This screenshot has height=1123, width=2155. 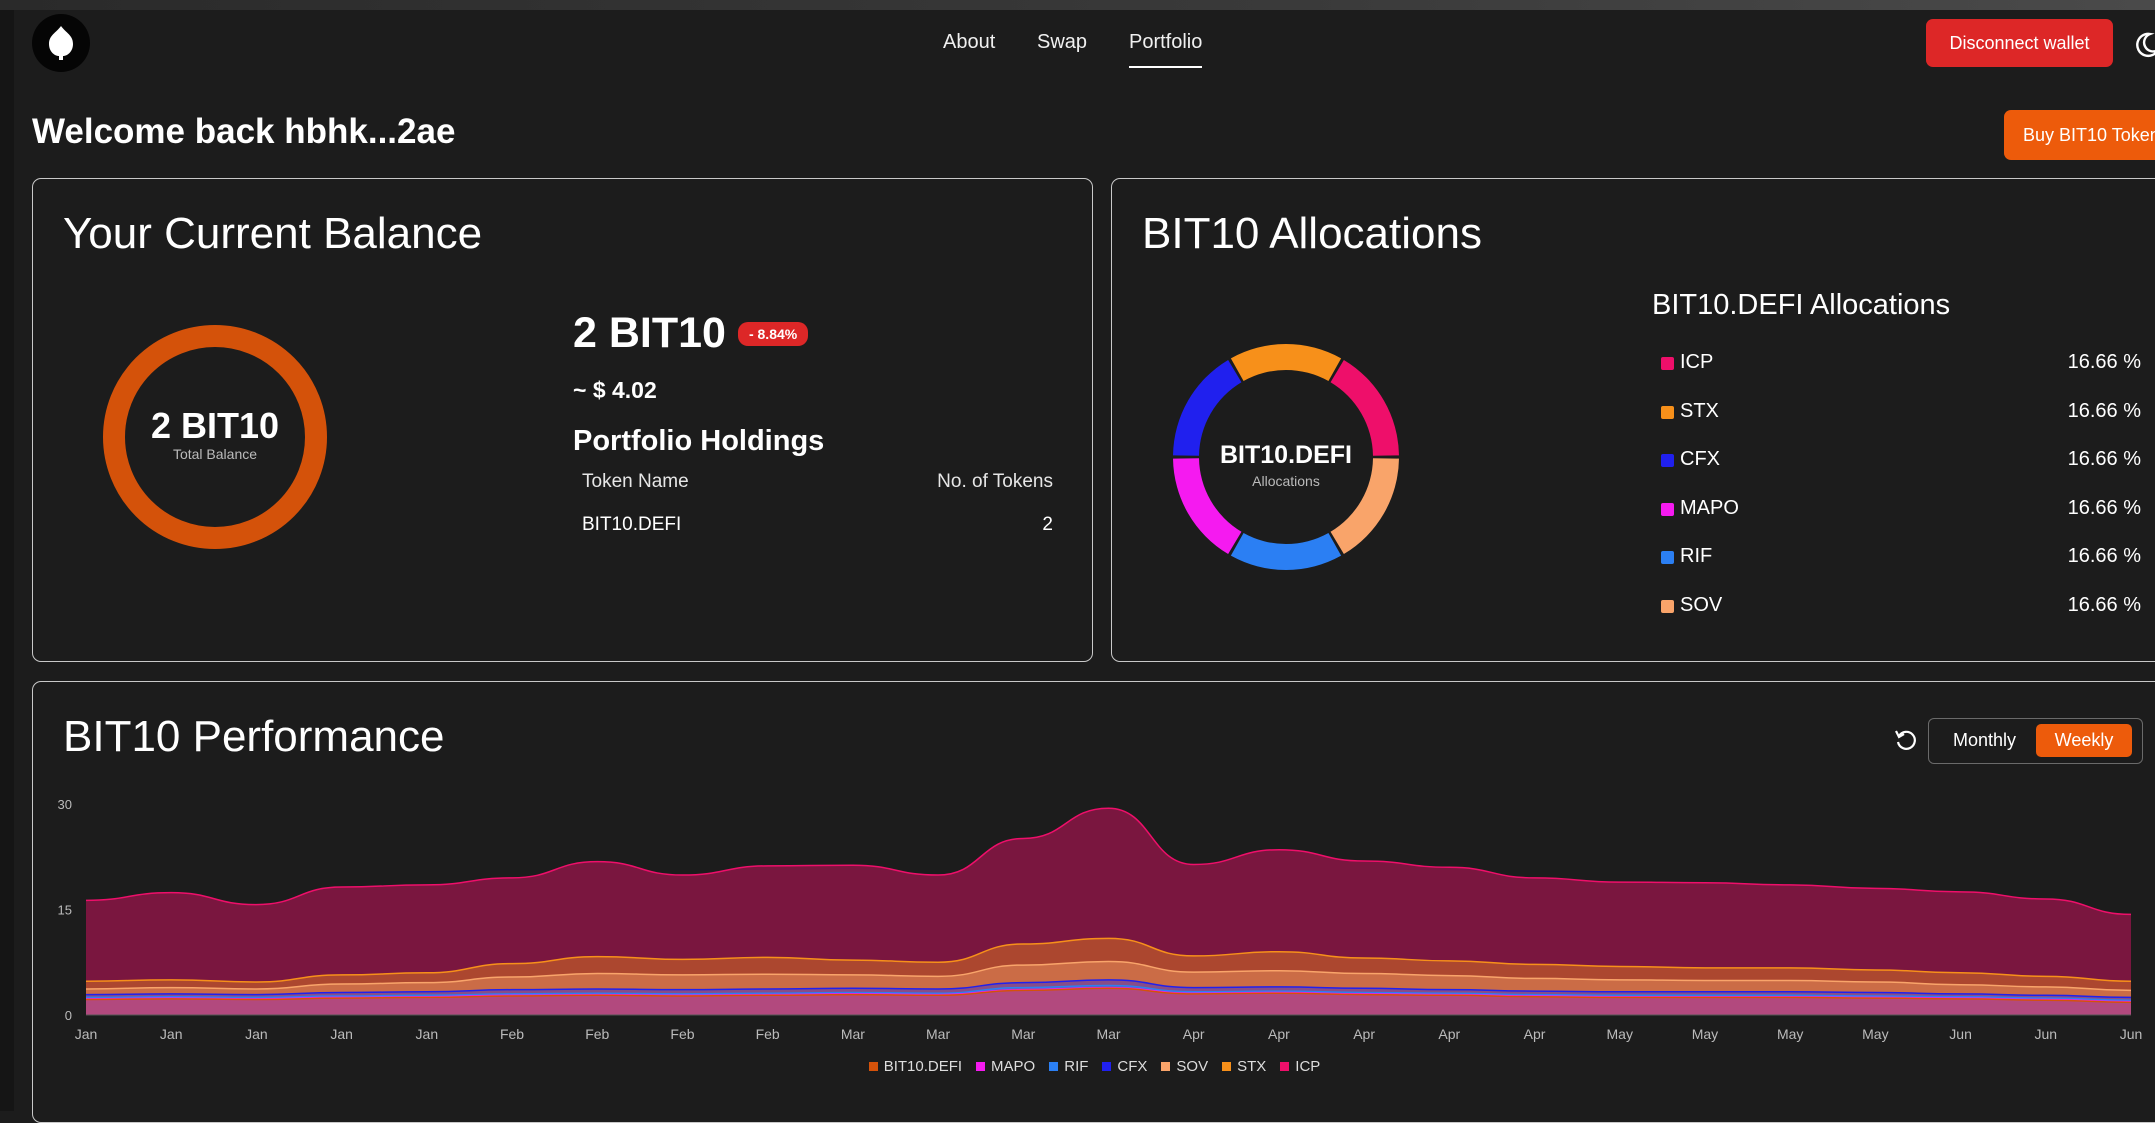 What do you see at coordinates (1901, 512) in the screenshot?
I see `allocation-row-mapo: MAPO 16.66 %` at bounding box center [1901, 512].